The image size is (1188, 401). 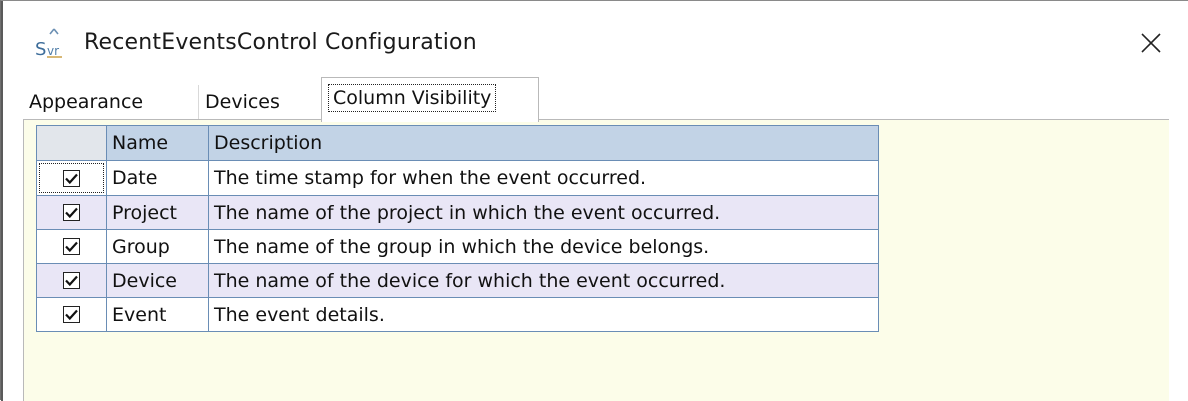 What do you see at coordinates (605, 99) in the screenshot?
I see `tab-strip: Appearance Devices Column Visibility` at bounding box center [605, 99].